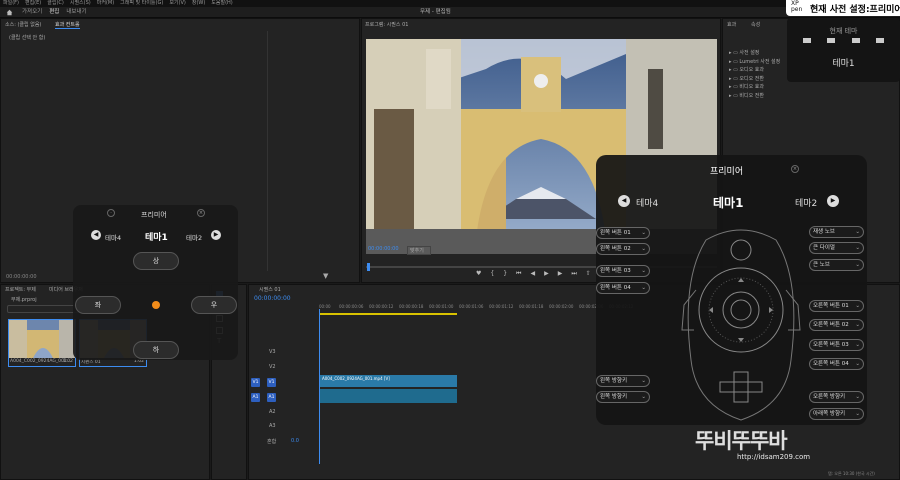 Image resolution: width=900 pixels, height=480 pixels. What do you see at coordinates (623, 288) in the screenshot?
I see `left-button-04: 왼쪽 버튼 04 ⌄` at bounding box center [623, 288].